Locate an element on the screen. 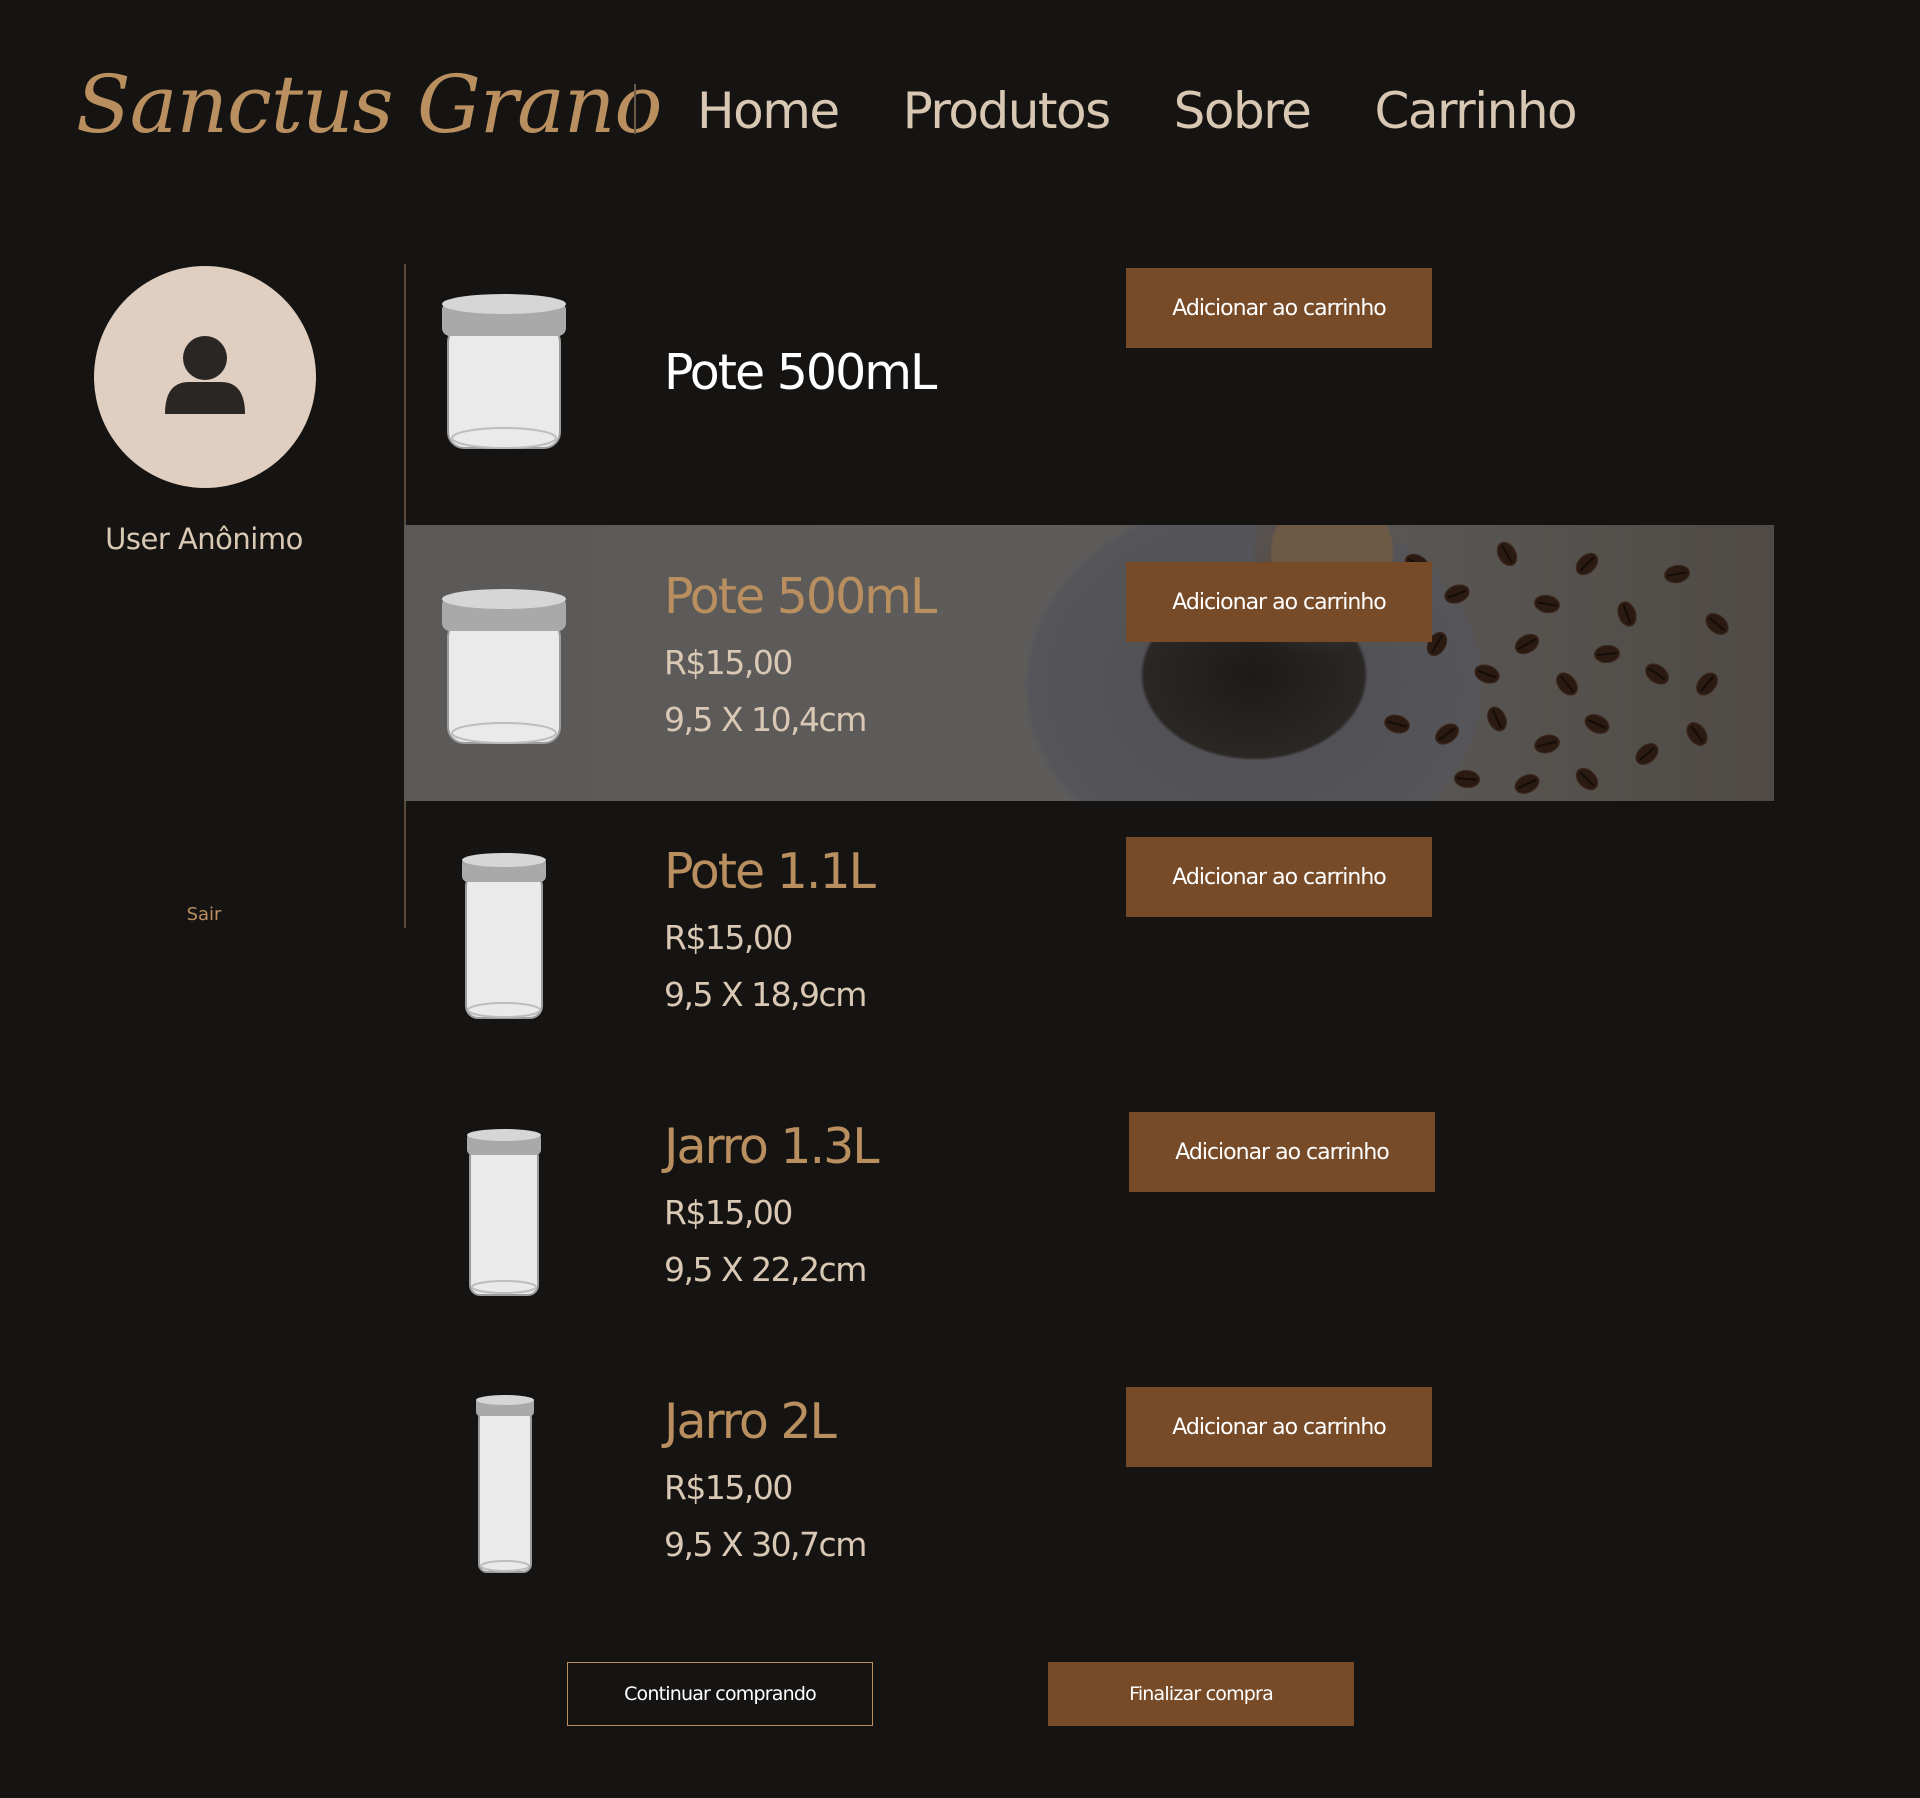  nav-produtos-link: Produtos is located at coordinates (1007, 111).